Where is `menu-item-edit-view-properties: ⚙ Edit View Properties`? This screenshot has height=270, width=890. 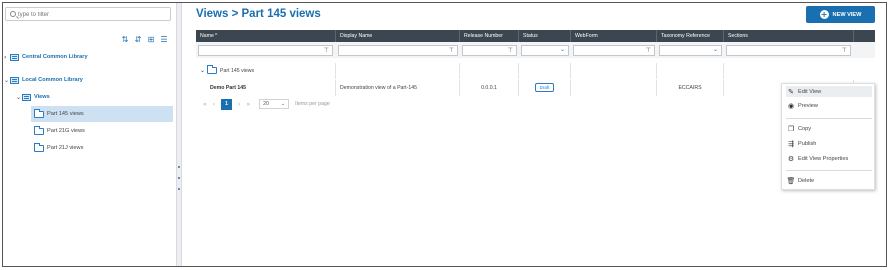
menu-item-edit-view-properties: ⚙ Edit View Properties is located at coordinates (829, 158).